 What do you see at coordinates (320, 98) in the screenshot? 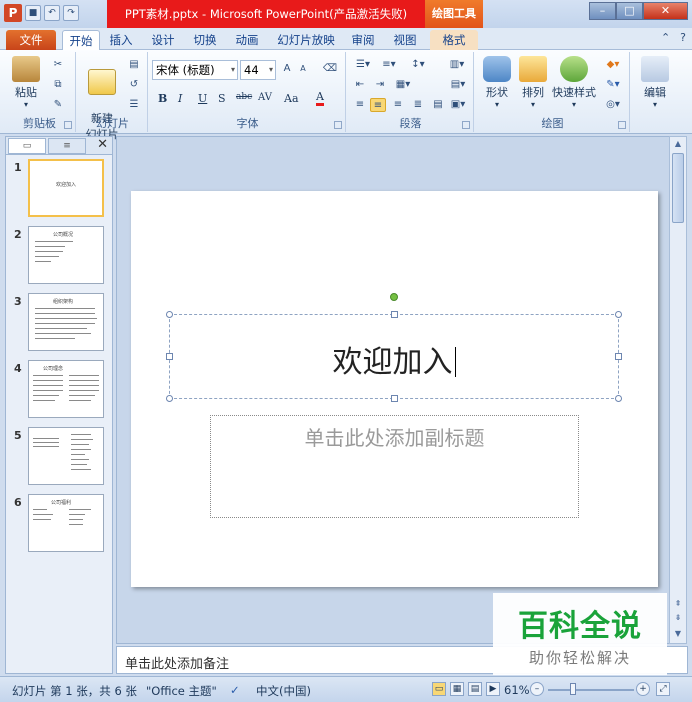
I see `font-color-button: A` at bounding box center [320, 98].